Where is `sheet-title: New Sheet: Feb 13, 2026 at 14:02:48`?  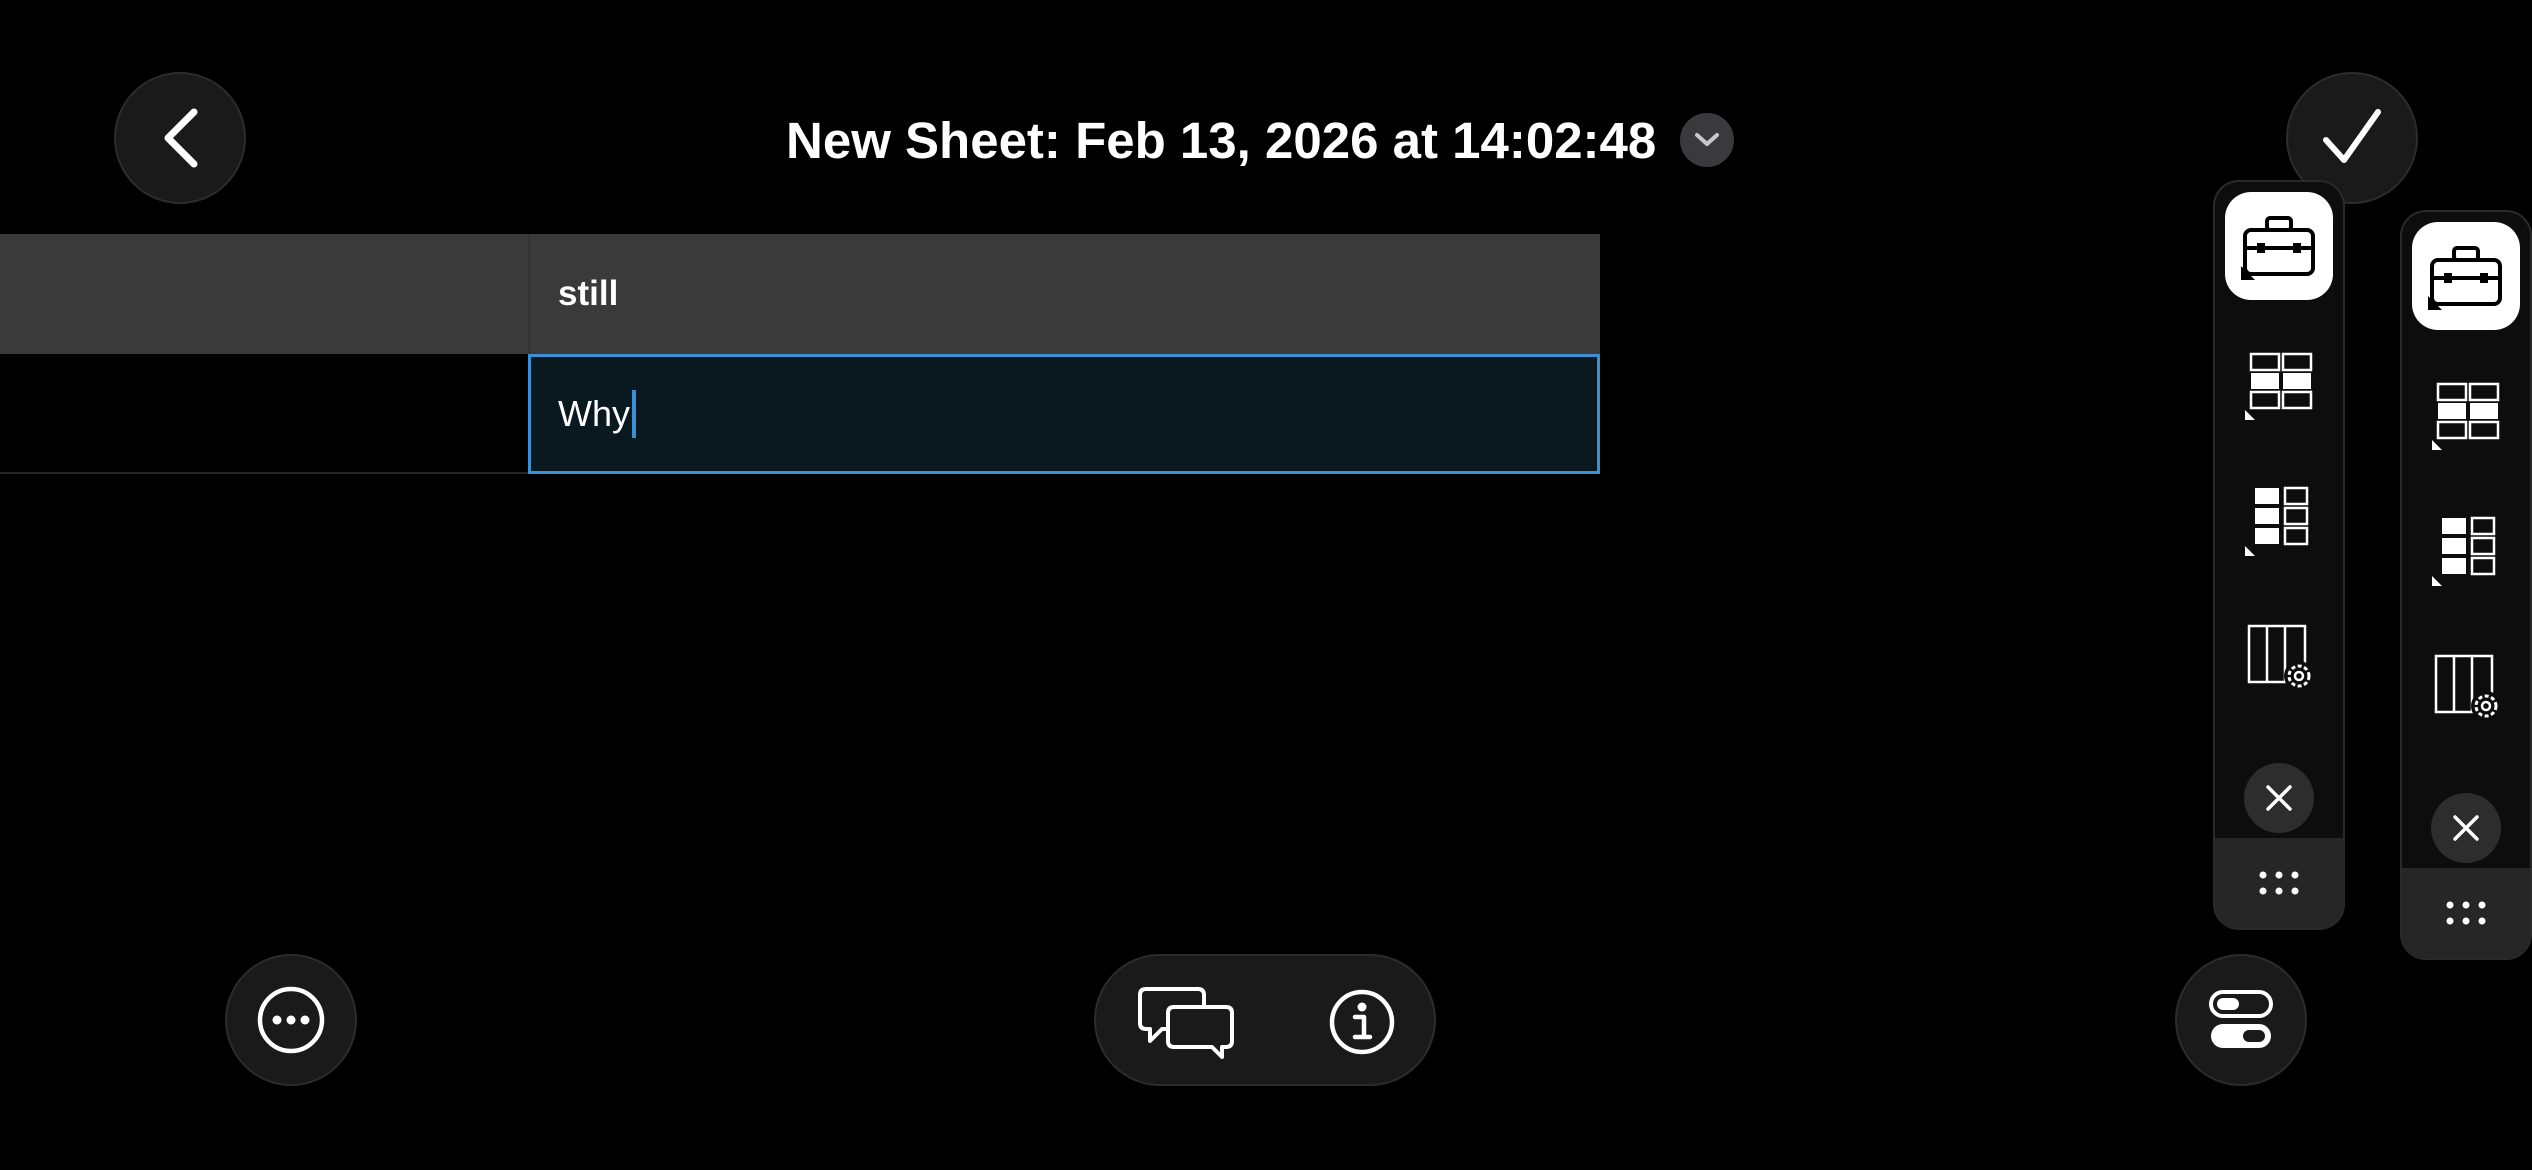
sheet-title: New Sheet: Feb 13, 2026 at 14:02:48 is located at coordinates (1221, 140).